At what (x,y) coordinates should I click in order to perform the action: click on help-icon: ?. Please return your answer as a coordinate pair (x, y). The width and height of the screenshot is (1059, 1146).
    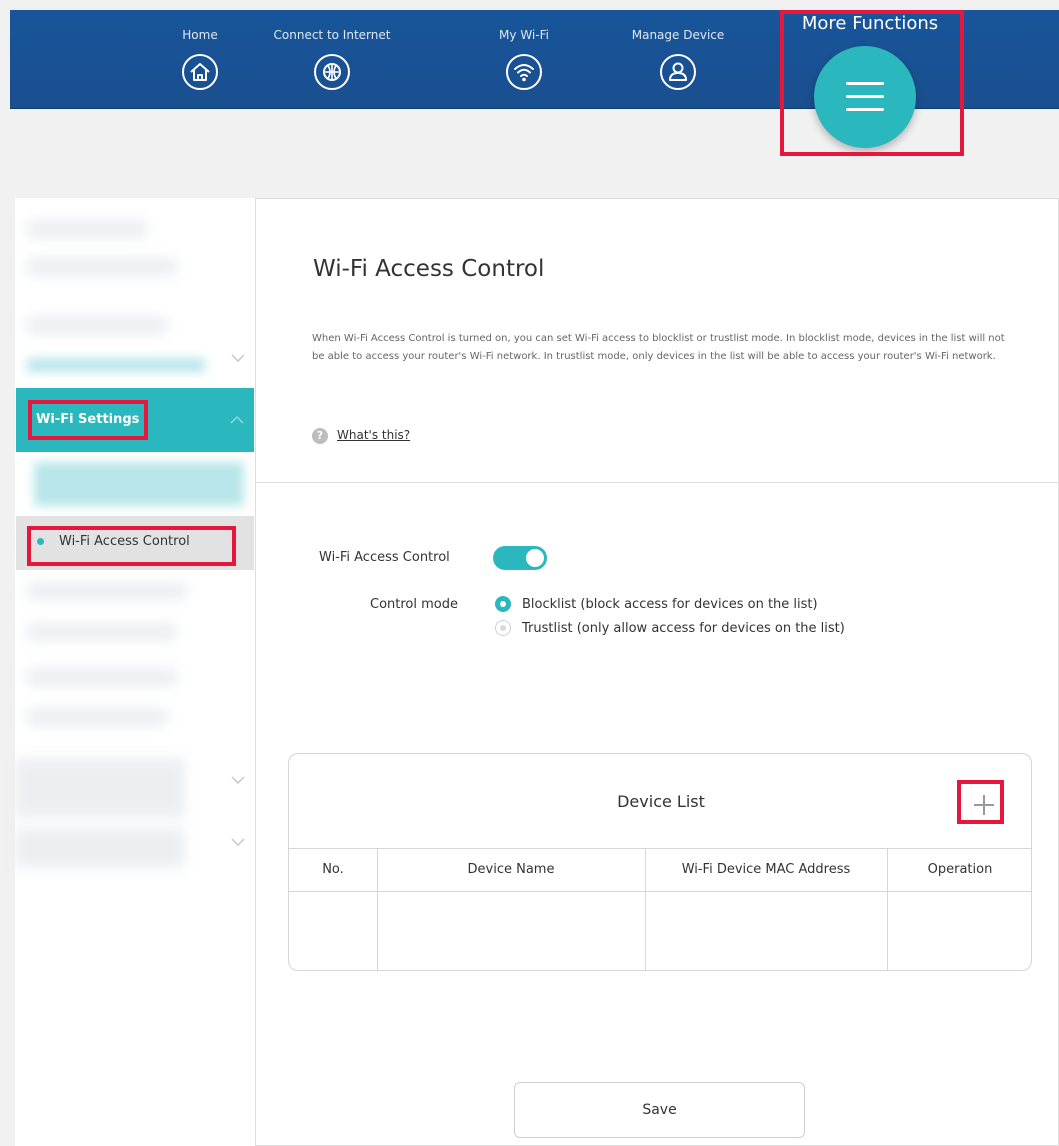
    Looking at the image, I should click on (320, 436).